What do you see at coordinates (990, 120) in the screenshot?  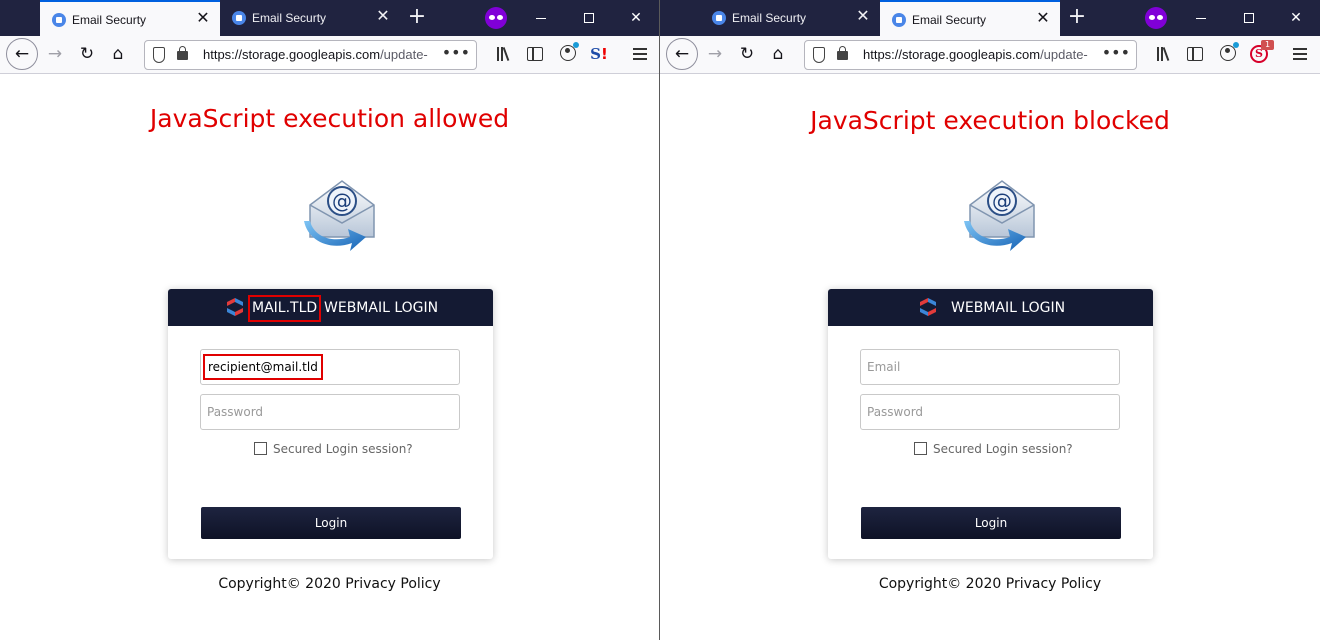 I see `annotation-heading: JavaScript execution blocked` at bounding box center [990, 120].